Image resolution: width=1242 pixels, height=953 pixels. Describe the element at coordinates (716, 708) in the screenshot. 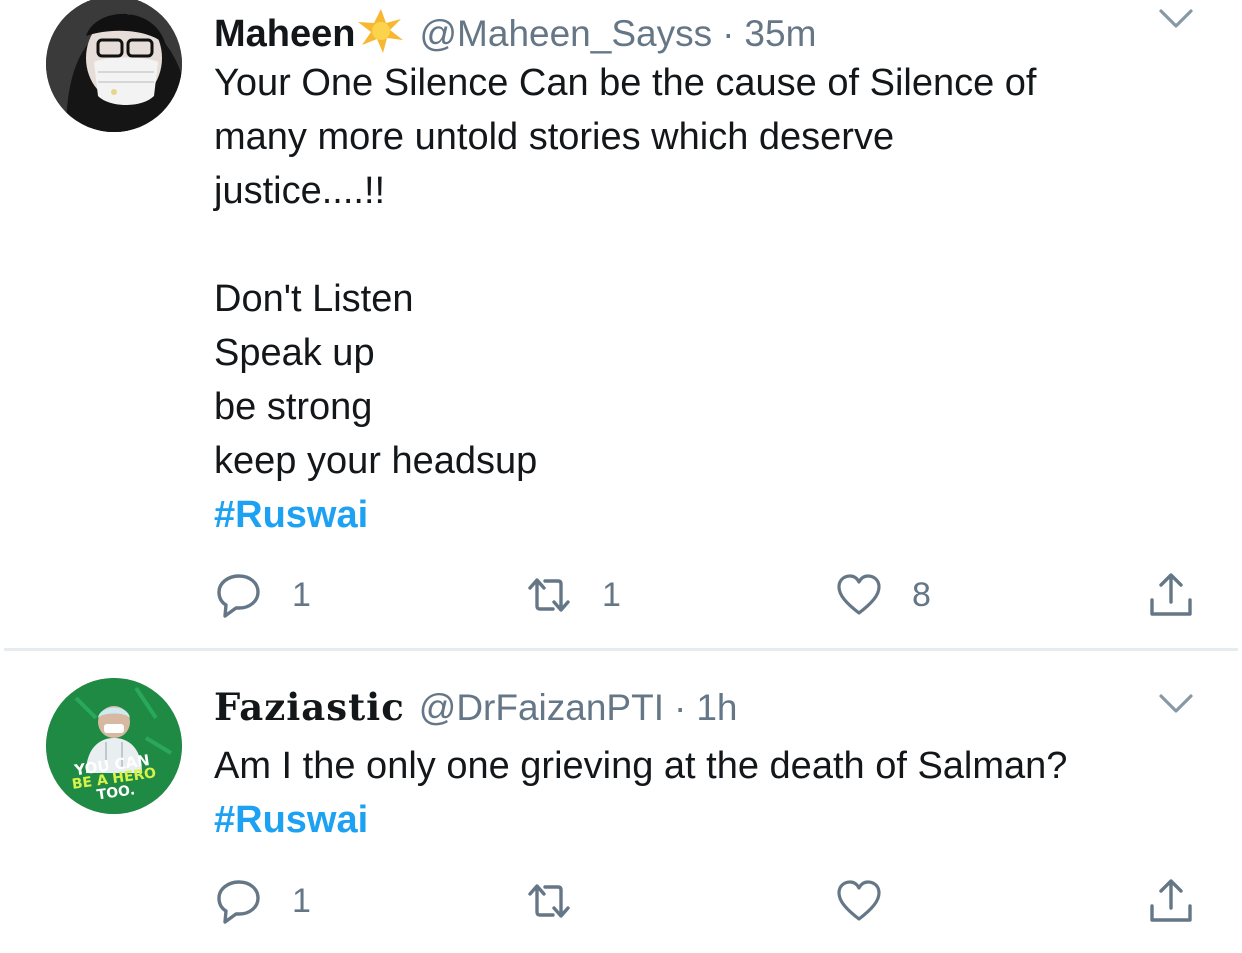

I see `timestamp: 1h` at that location.